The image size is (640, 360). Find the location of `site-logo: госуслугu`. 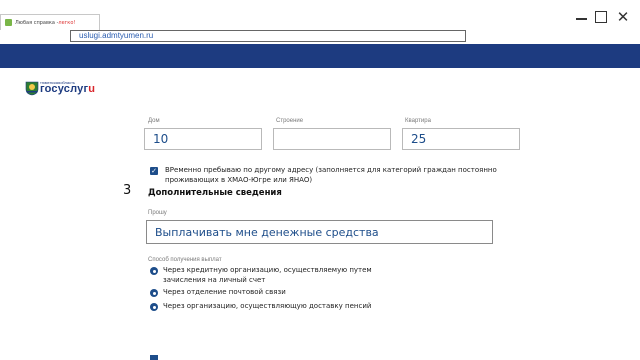

site-logo: госуслугu is located at coordinates (67, 89).